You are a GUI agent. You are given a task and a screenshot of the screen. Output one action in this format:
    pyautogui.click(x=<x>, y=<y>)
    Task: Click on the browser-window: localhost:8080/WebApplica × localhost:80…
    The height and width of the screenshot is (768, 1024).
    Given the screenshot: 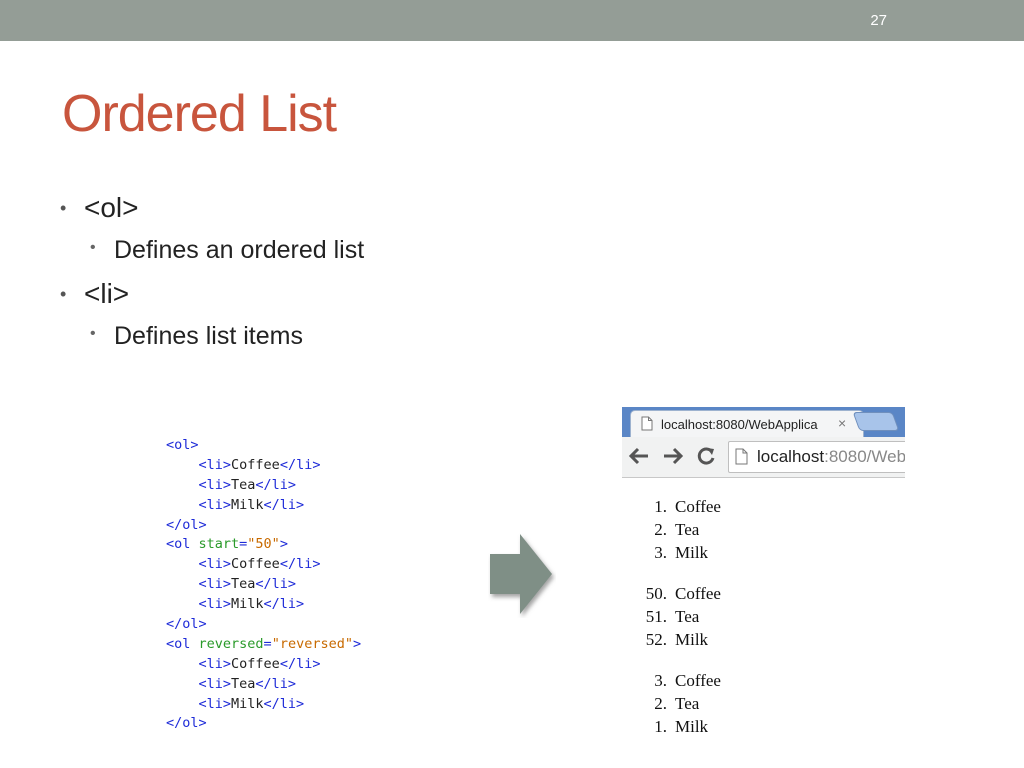 What is the action you would take?
    pyautogui.click(x=763, y=572)
    